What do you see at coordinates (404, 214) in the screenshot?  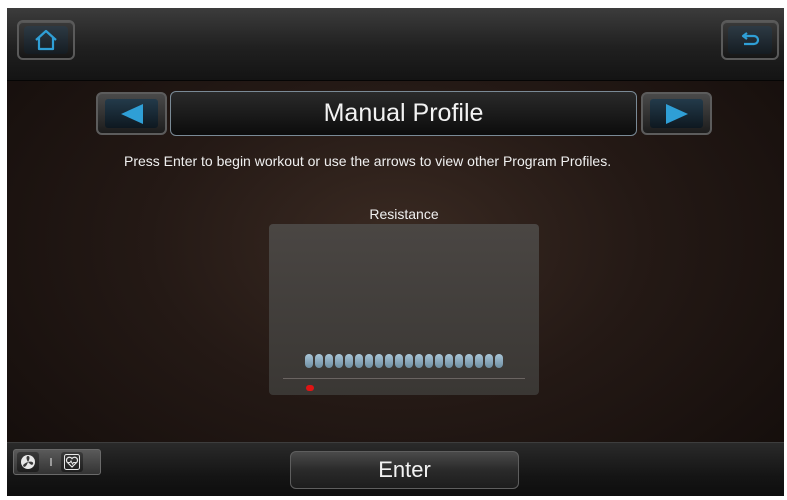 I see `chart-title: Resistance` at bounding box center [404, 214].